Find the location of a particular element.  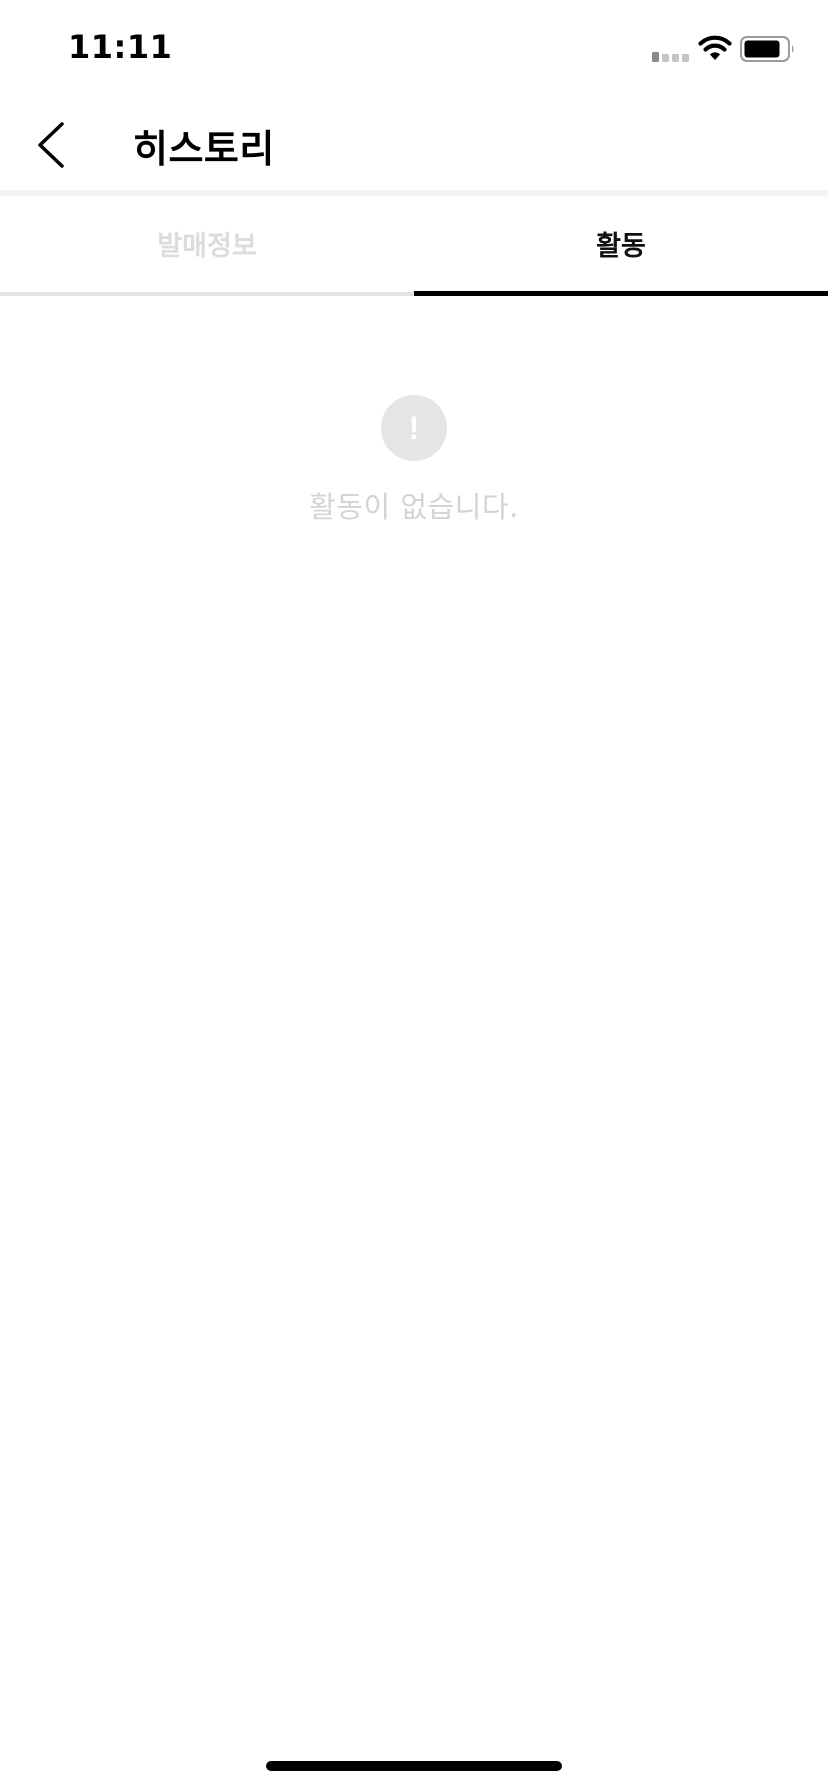

battery-icon is located at coordinates (767, 49).